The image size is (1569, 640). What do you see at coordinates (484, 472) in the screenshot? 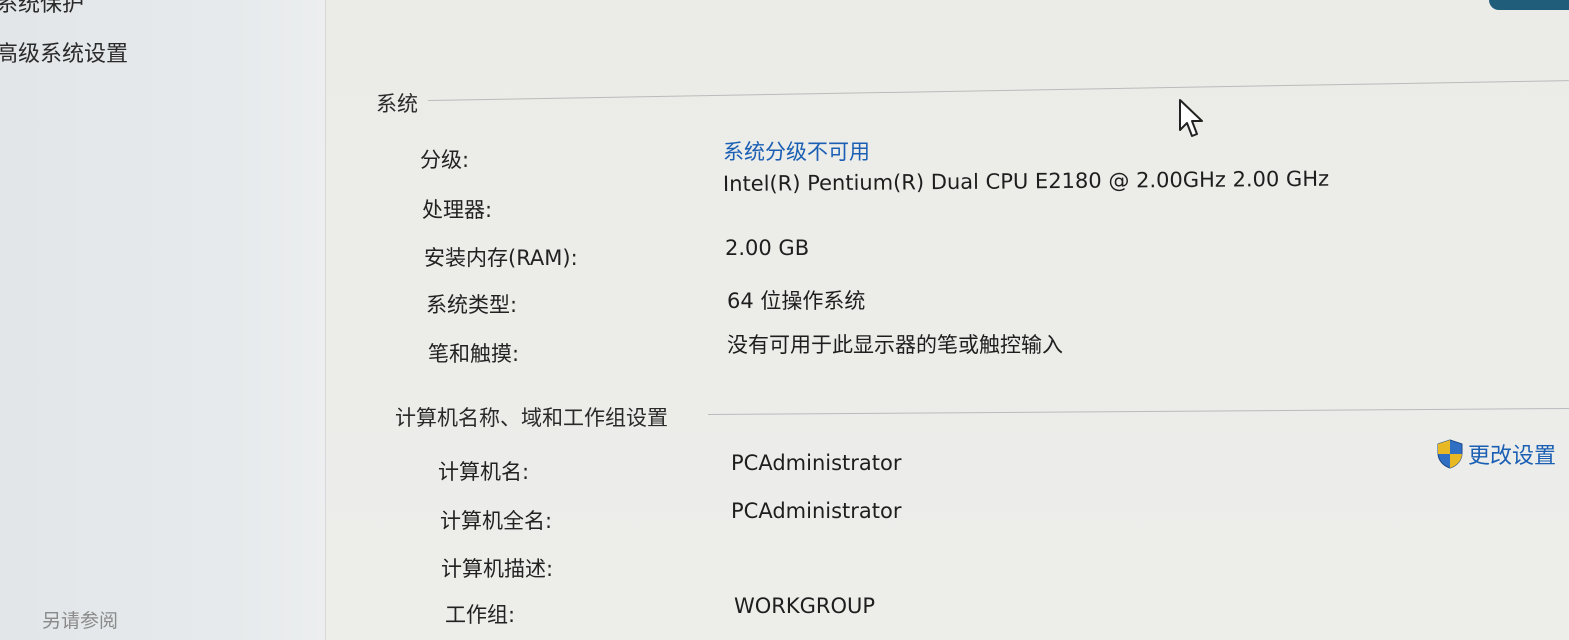
I see `computer-name-label: 计算机名:` at bounding box center [484, 472].